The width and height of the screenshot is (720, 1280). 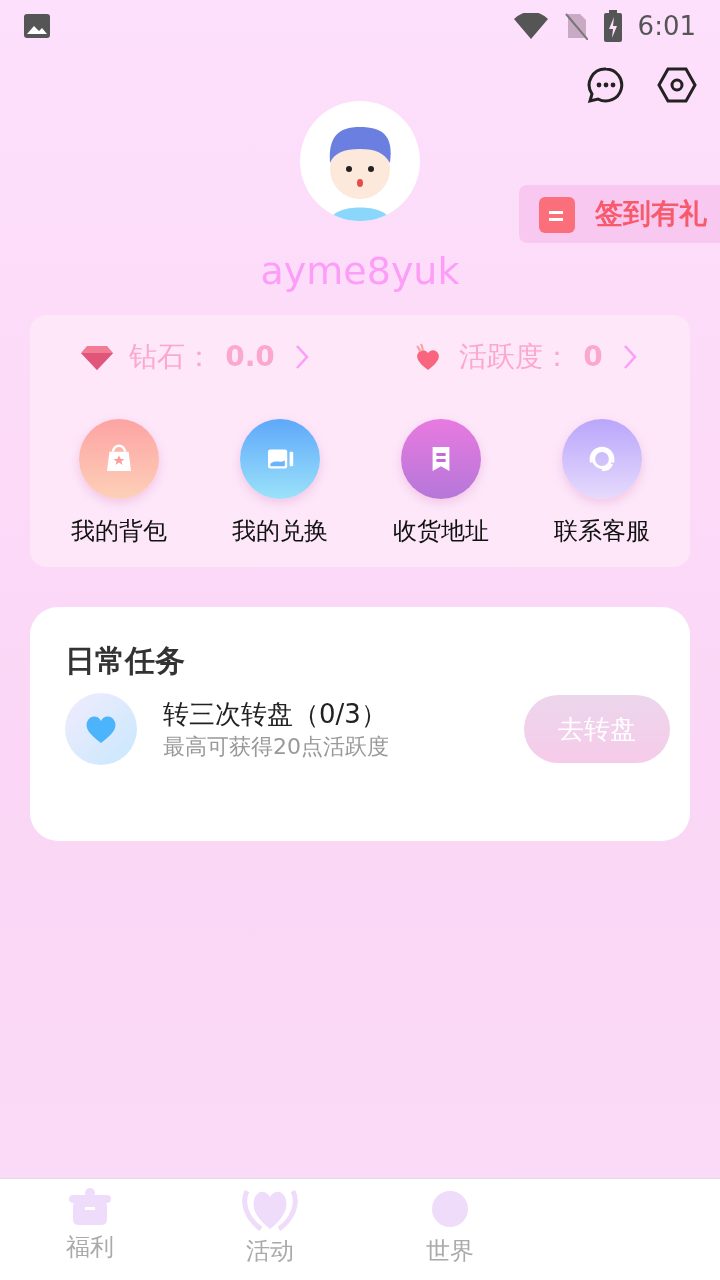 I want to click on diamond-icon, so click(x=97, y=357).